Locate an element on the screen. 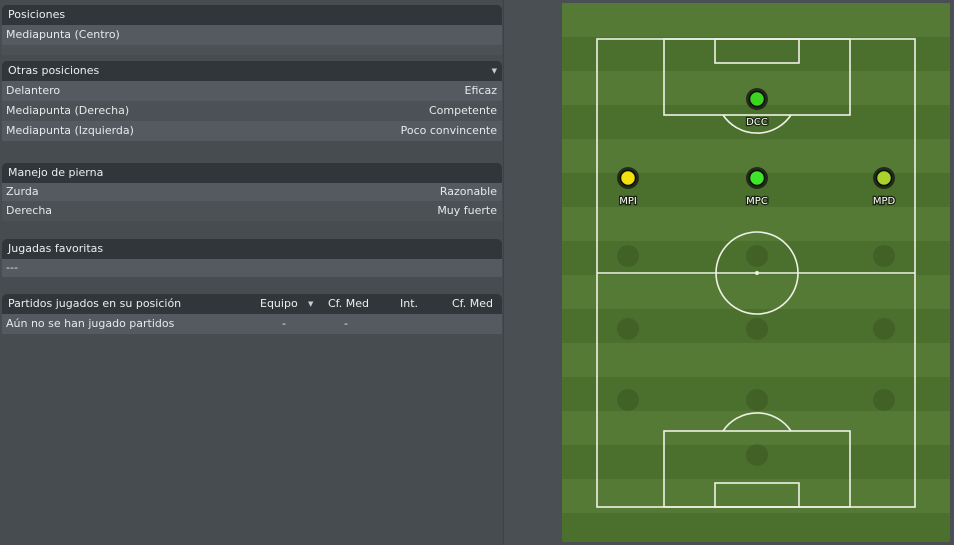 The image size is (954, 545). favorite-plays-title: Jugadas favoritas is located at coordinates (56, 248).